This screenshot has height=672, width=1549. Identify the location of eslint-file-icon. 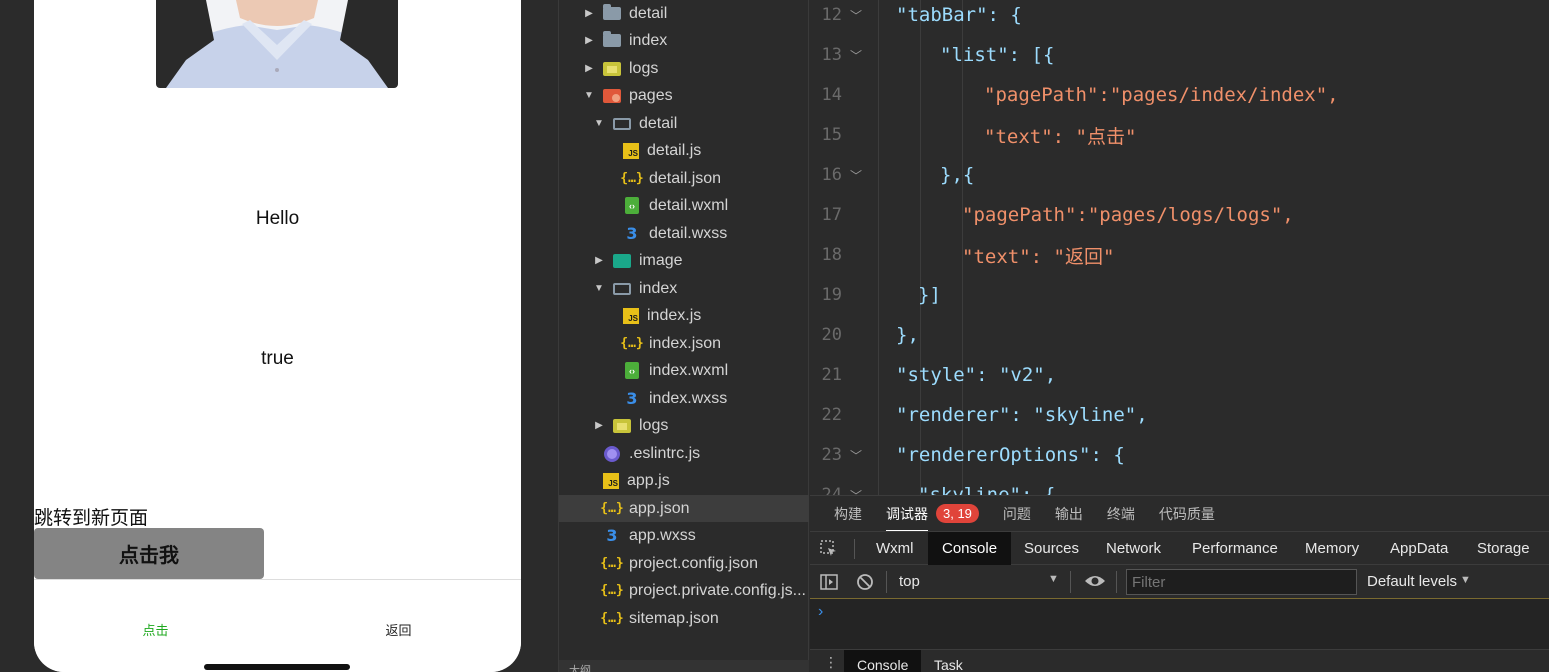
(612, 454).